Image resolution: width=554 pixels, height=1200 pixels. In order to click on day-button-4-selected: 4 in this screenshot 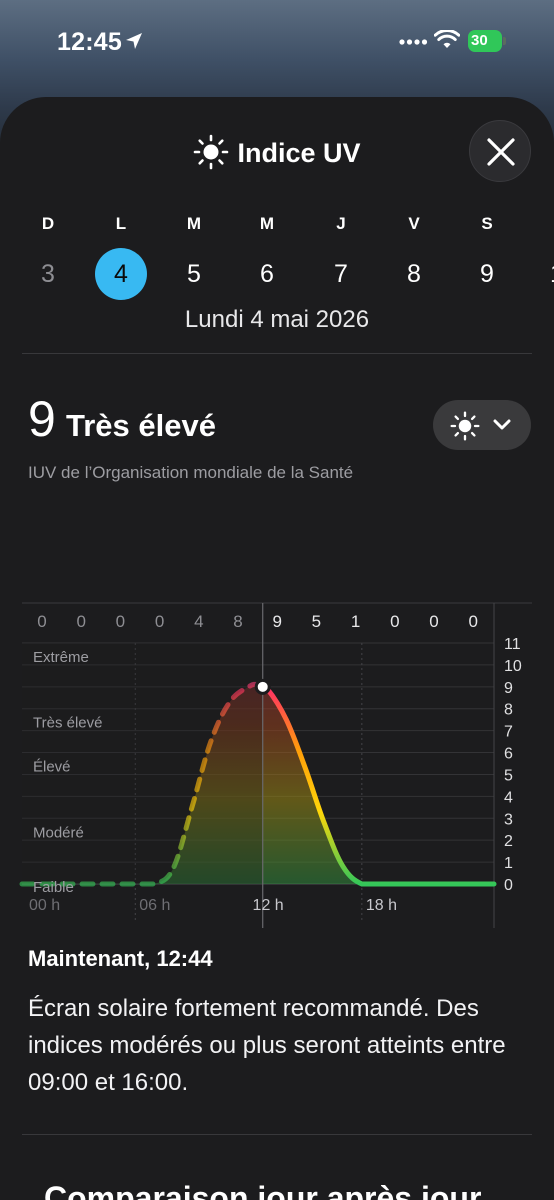, I will do `click(121, 274)`.